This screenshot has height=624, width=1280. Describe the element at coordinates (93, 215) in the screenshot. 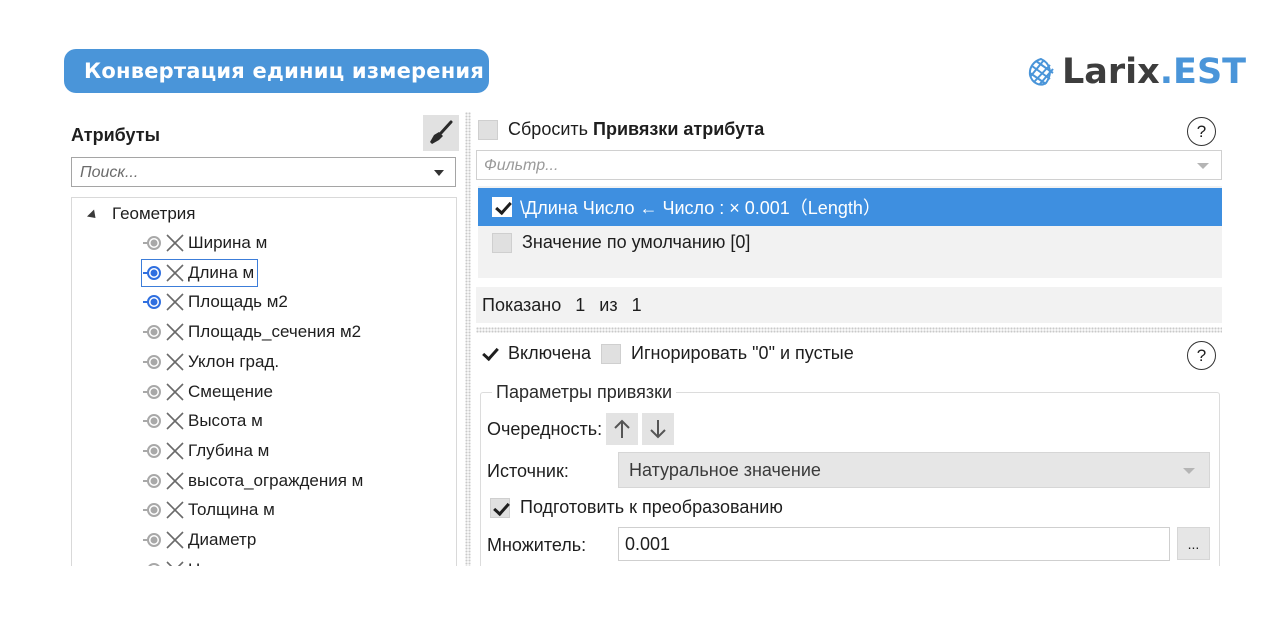

I see `expand-triangle-icon` at that location.